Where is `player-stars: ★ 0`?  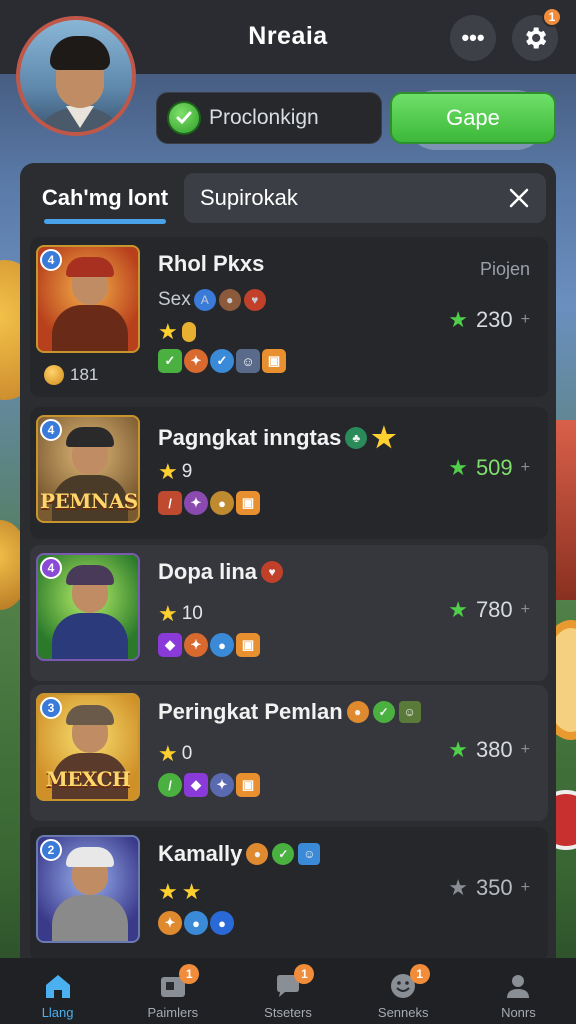 player-stars: ★ 0 is located at coordinates (175, 754).